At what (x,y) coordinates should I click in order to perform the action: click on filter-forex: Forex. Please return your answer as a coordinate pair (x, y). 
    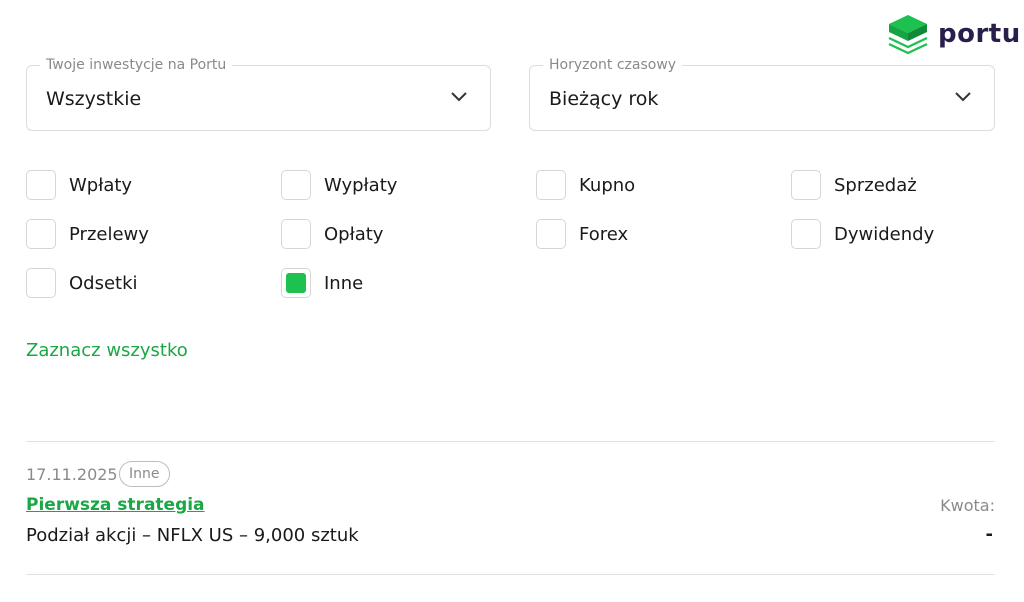
    Looking at the image, I should click on (582, 234).